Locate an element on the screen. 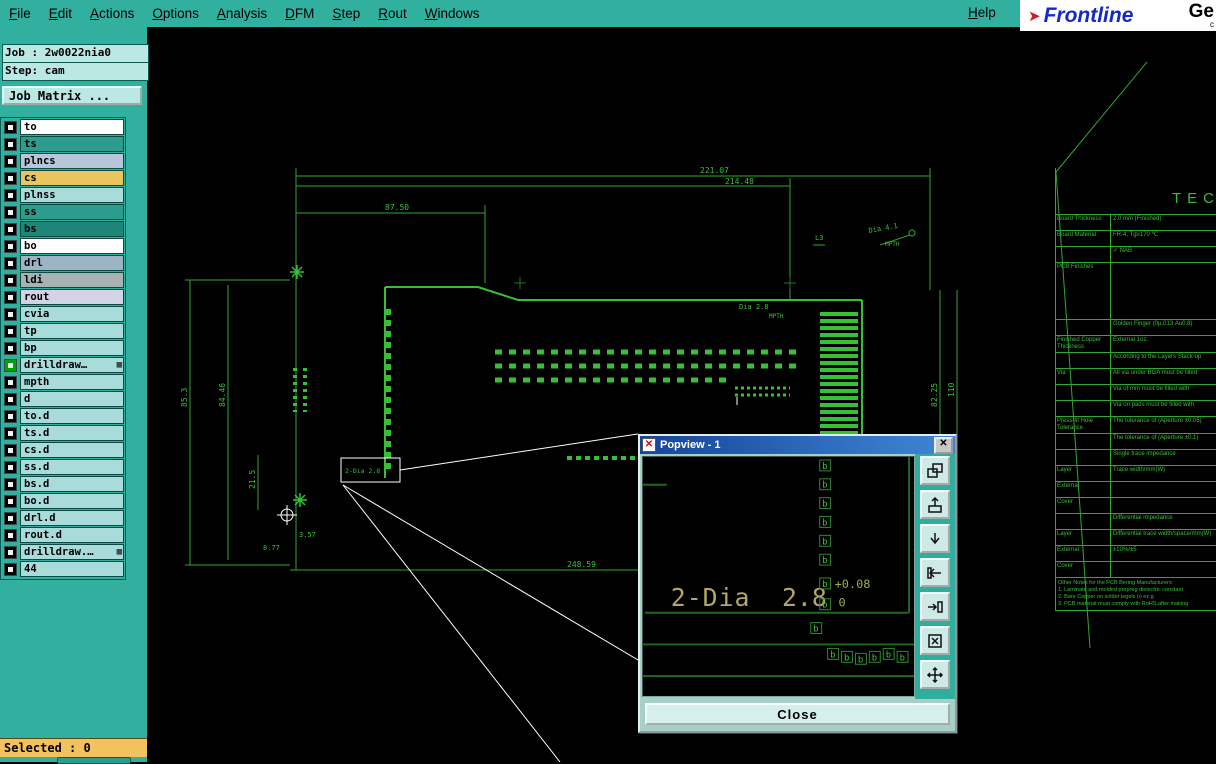  layer-row-to.d: to.d is located at coordinates (63, 416).